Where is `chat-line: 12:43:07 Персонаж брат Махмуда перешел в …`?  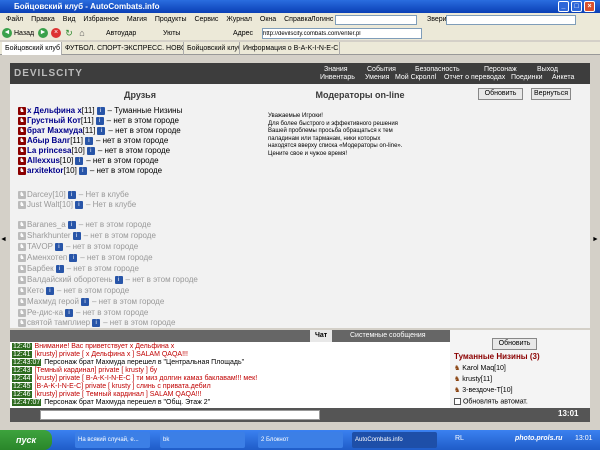
chat-line: 12:43:07 Персонаж брат Махмуда перешел в … is located at coordinates (128, 363).